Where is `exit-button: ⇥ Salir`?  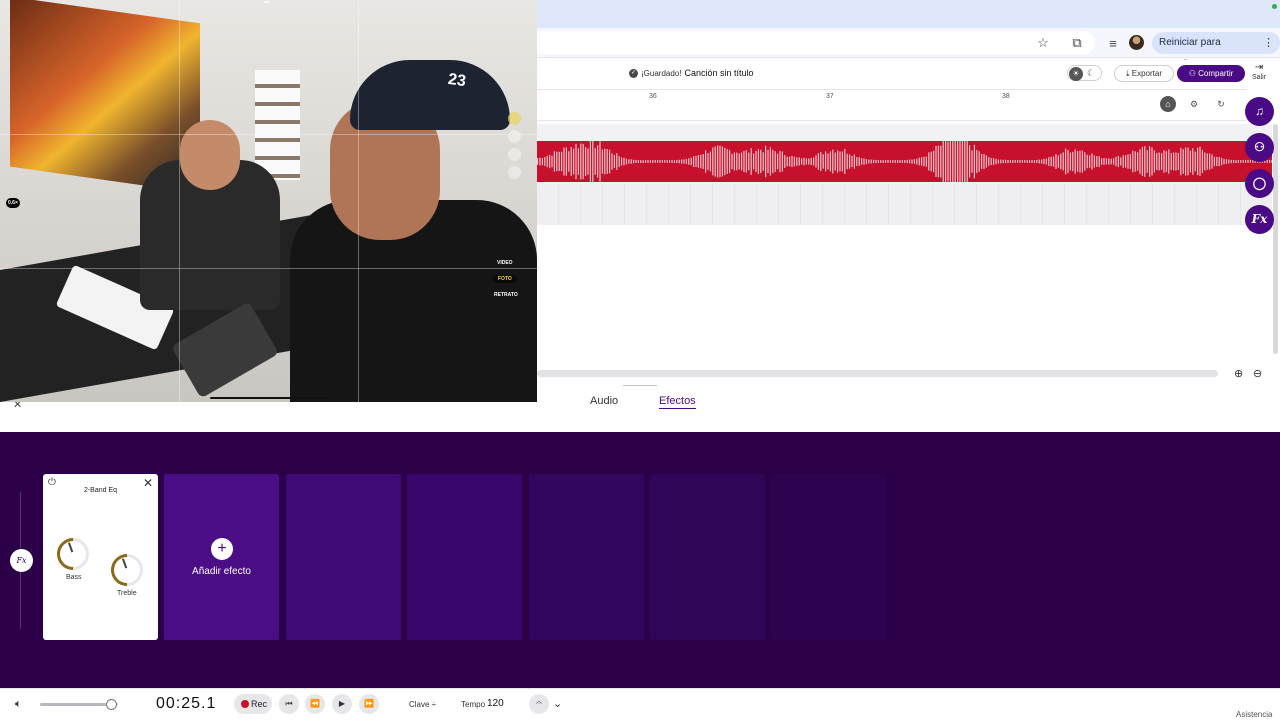
exit-button: ⇥ Salir is located at coordinates (1259, 74).